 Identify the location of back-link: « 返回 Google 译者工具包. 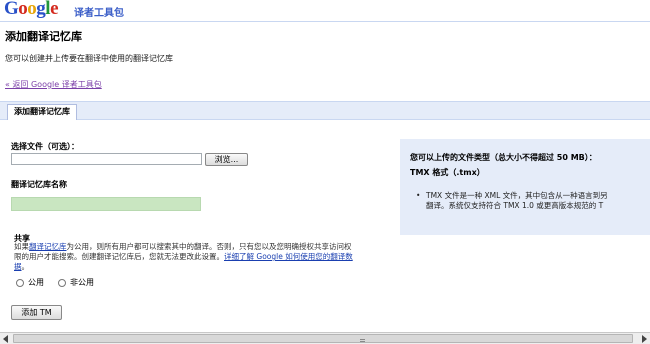
(53, 84).